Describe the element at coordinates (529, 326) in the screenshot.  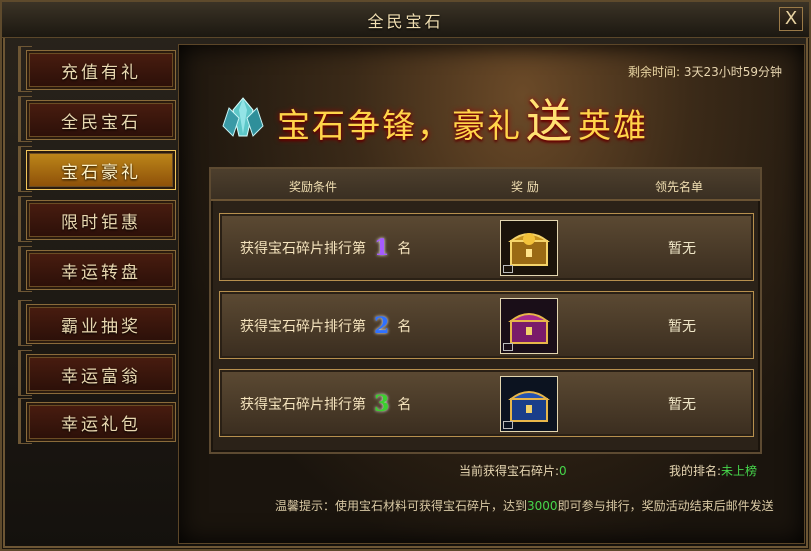
I see `reward-chest-purple` at that location.